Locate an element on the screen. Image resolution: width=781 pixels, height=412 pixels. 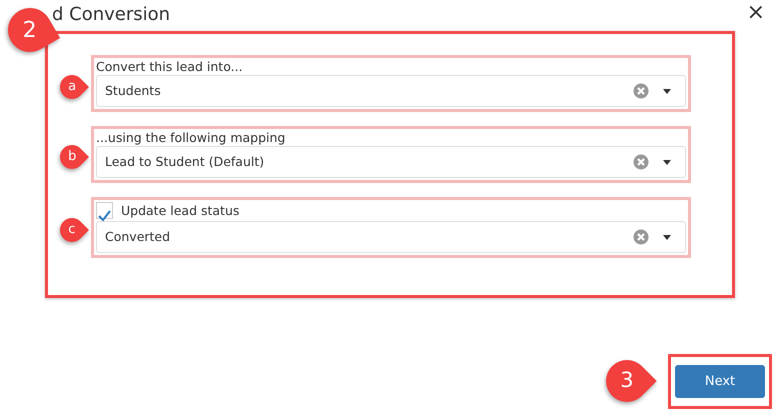
close-button: × is located at coordinates (755, 13).